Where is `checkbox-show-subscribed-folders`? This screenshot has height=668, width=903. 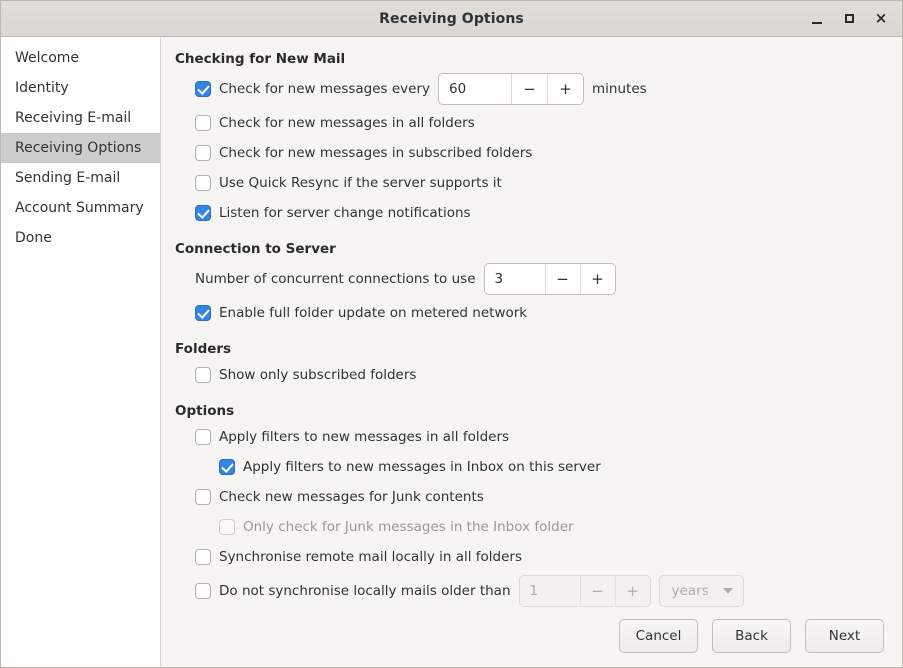 checkbox-show-subscribed-folders is located at coordinates (203, 375).